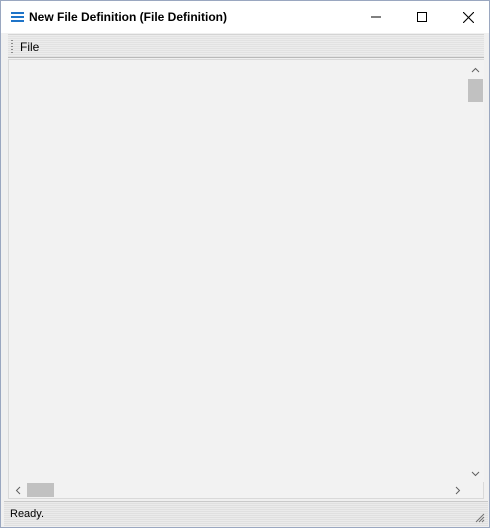 The width and height of the screenshot is (490, 528). What do you see at coordinates (475, 474) in the screenshot?
I see `chevron-down-icon` at bounding box center [475, 474].